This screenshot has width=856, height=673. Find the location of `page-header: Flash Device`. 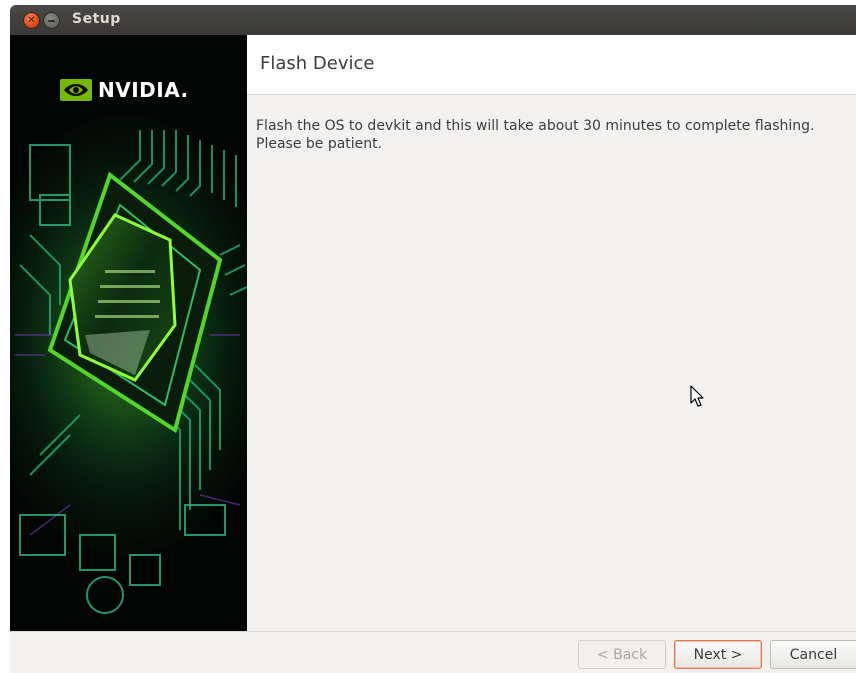

page-header: Flash Device is located at coordinates (551, 65).